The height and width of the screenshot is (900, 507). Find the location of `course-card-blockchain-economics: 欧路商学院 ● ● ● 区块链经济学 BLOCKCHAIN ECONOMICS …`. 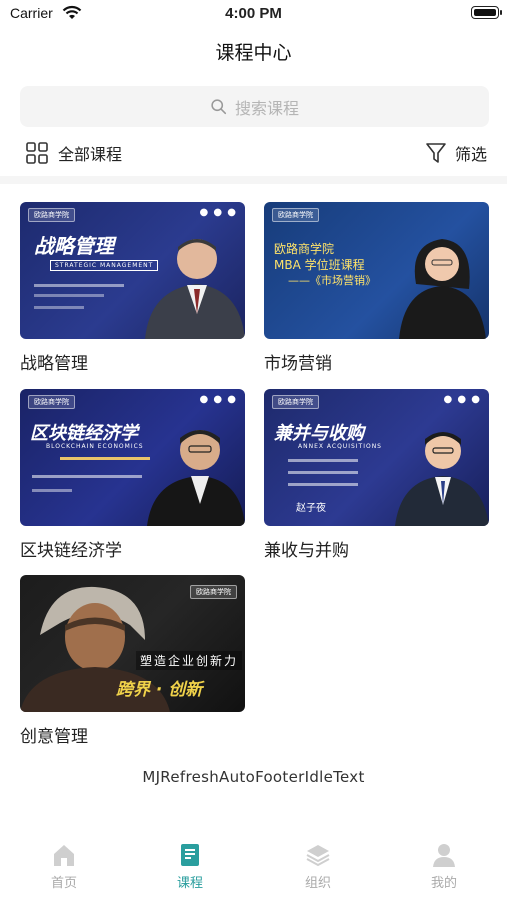

course-card-blockchain-economics: 欧路商学院 ● ● ● 区块链经济学 BLOCKCHAIN ECONOMICS … is located at coordinates (132, 475).